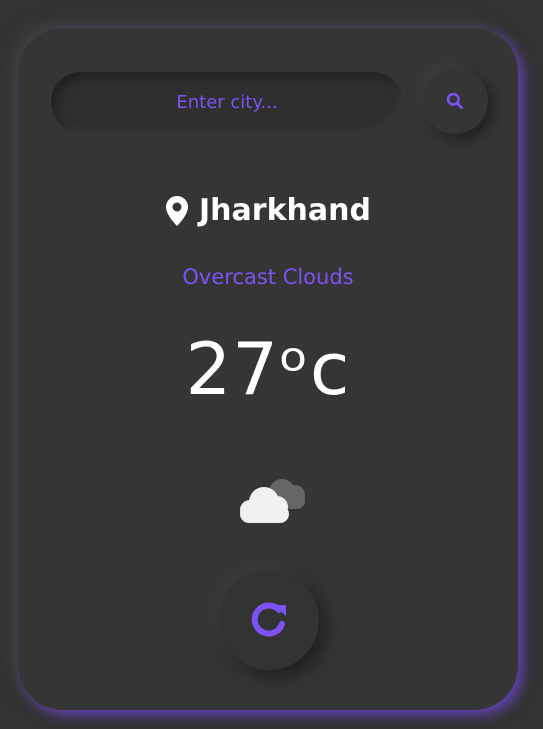 Image resolution: width=543 pixels, height=729 pixels. Describe the element at coordinates (232, 369) in the screenshot. I see `temperature-value: 27` at that location.